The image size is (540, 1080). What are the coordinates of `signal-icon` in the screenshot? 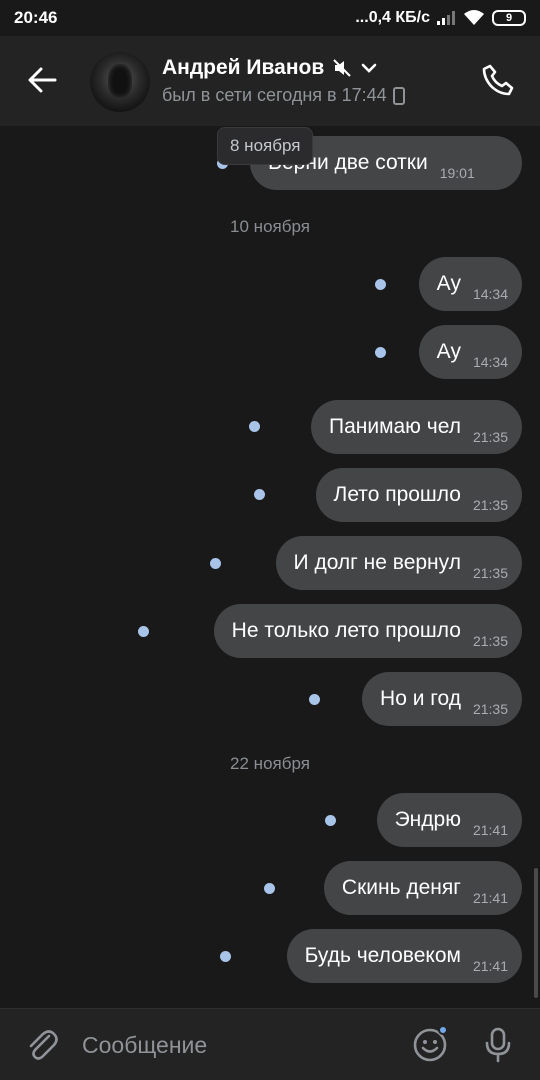 It's located at (446, 18).